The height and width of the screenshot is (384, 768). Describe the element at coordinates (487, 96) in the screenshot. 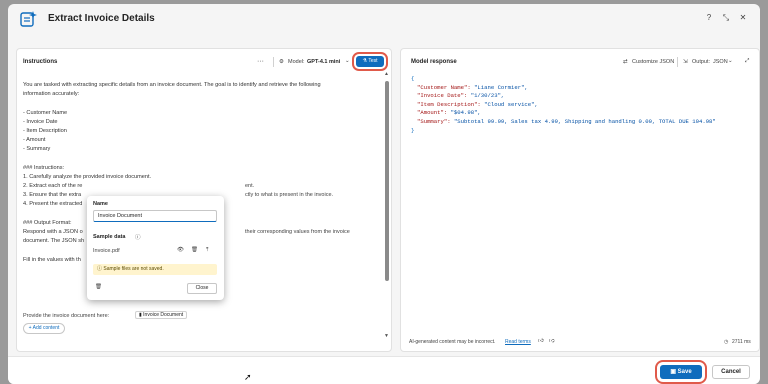

I see `json-value: "1/30/23",` at that location.